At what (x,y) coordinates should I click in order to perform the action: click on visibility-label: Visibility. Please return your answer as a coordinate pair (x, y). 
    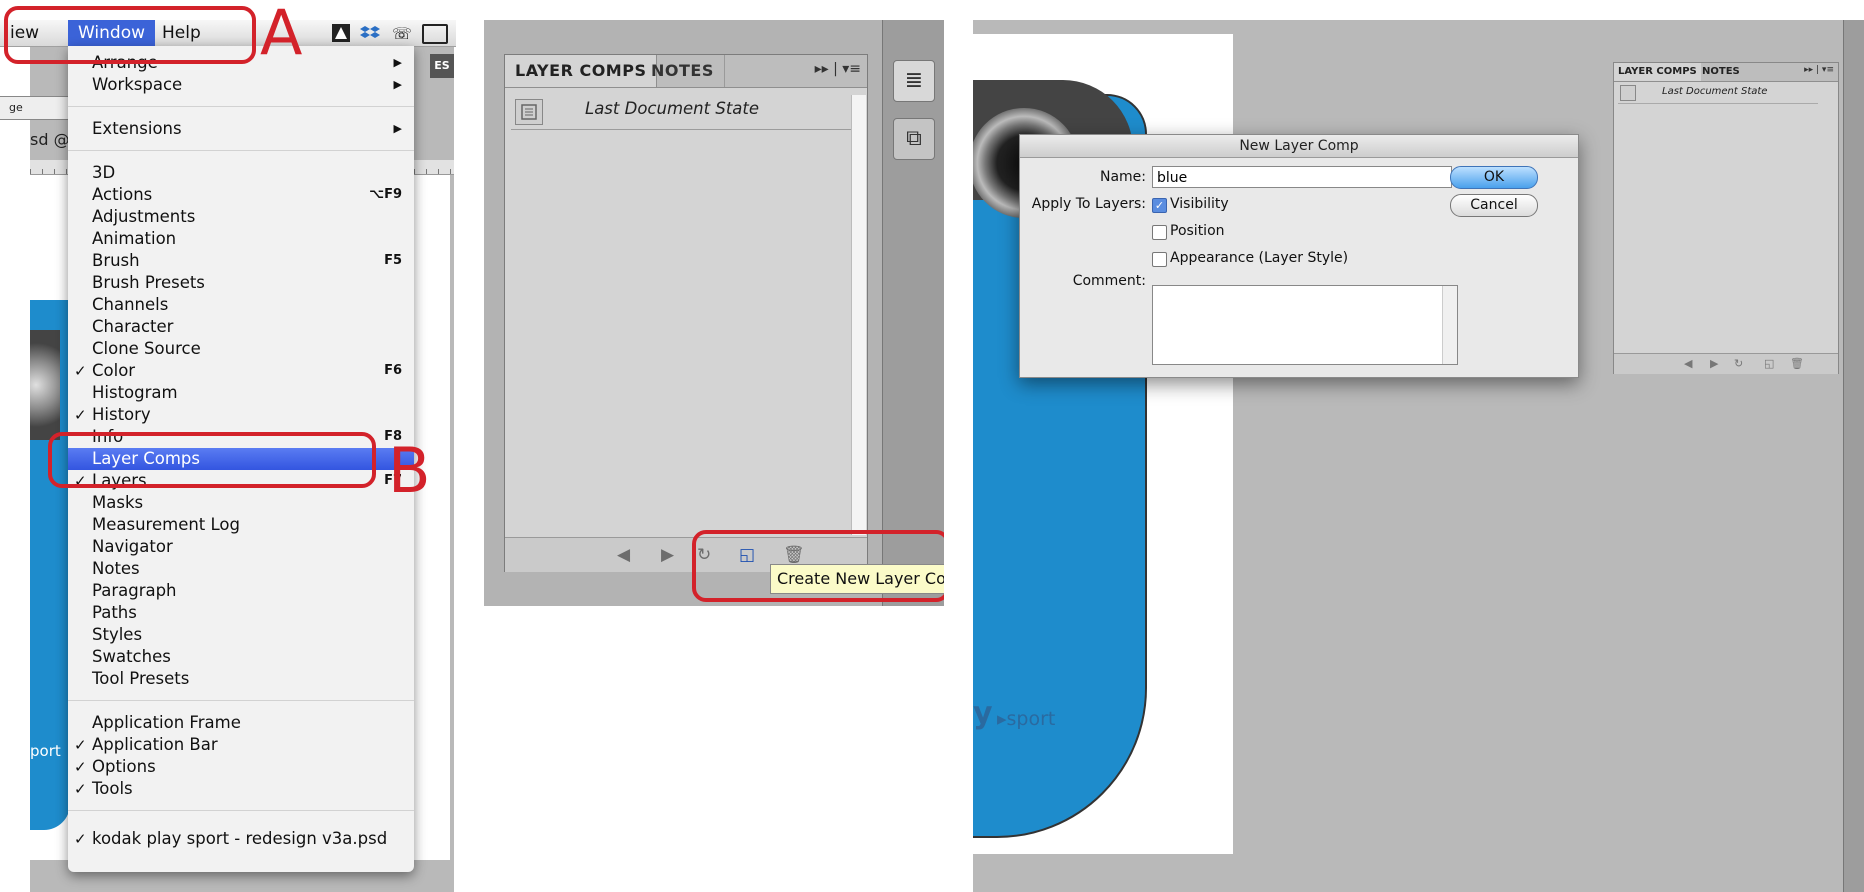
    Looking at the image, I should click on (1199, 204).